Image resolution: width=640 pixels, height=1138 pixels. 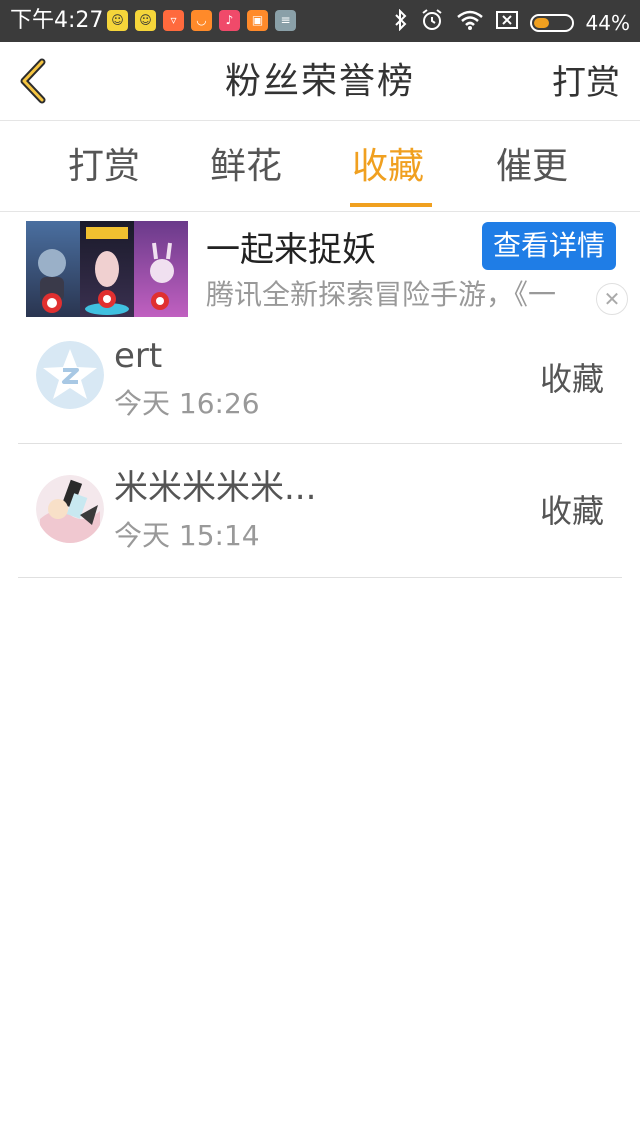 What do you see at coordinates (549, 246) in the screenshot?
I see `ad-view-details-button: 查看详情` at bounding box center [549, 246].